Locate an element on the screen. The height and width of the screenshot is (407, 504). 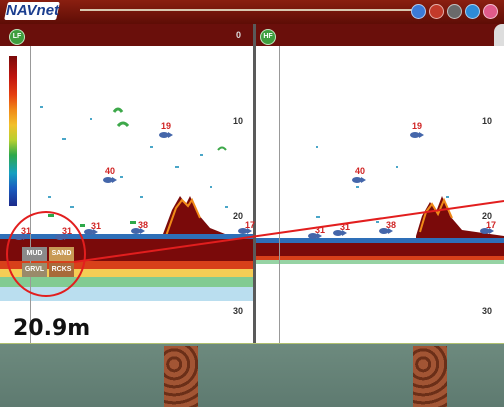
hf-depth-10: 10 is located at coordinates (487, 121).